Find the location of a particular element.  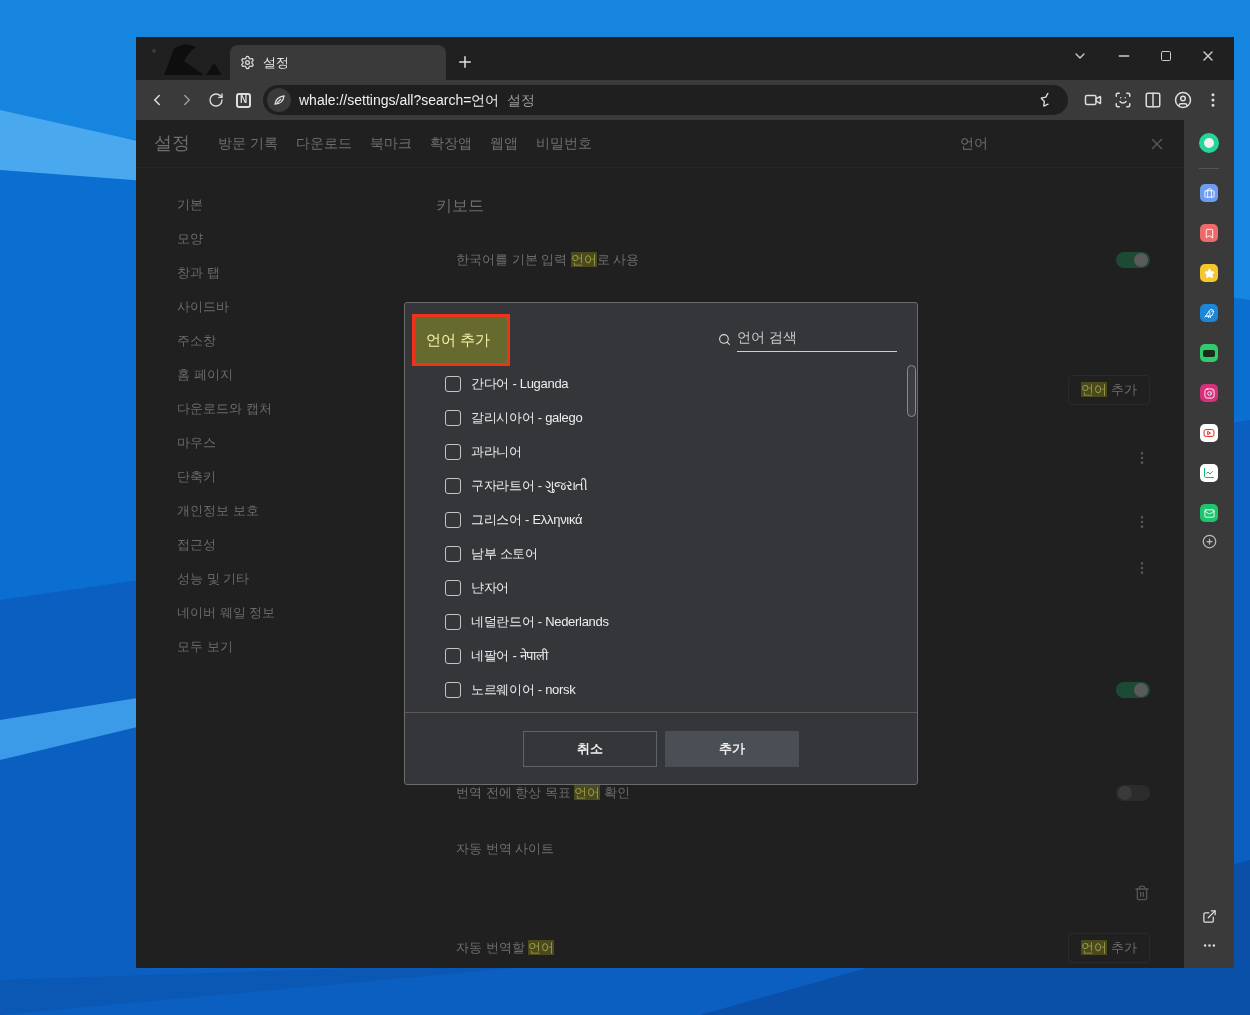

language-label: 네덜란드어 - Nederlands is located at coordinates (540, 622).